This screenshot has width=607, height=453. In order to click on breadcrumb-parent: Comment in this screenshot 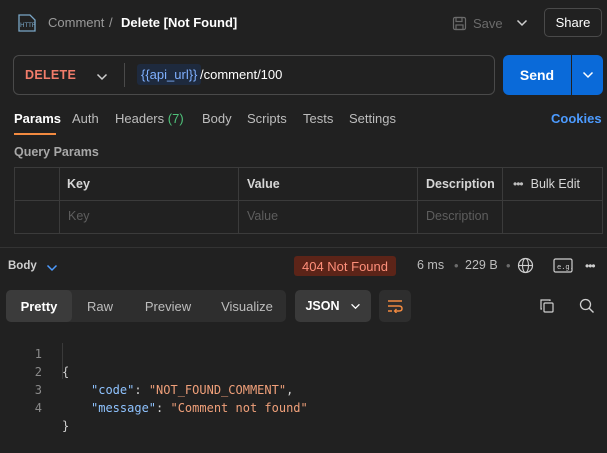, I will do `click(76, 22)`.